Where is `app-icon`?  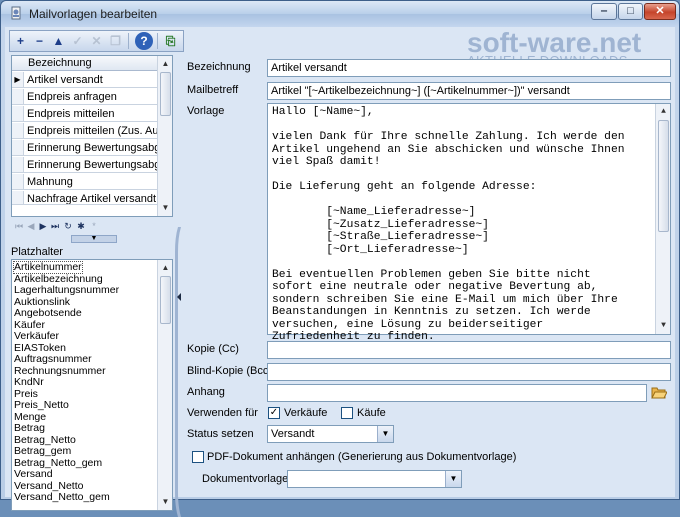
app-icon is located at coordinates (16, 13).